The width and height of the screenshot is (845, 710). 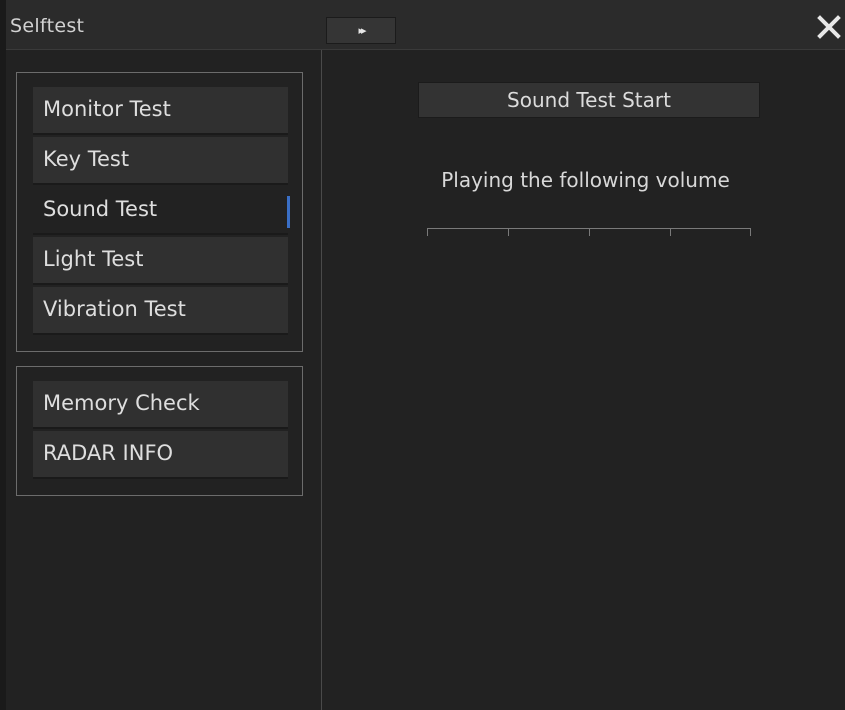 I want to click on window-title: Selftest, so click(x=47, y=26).